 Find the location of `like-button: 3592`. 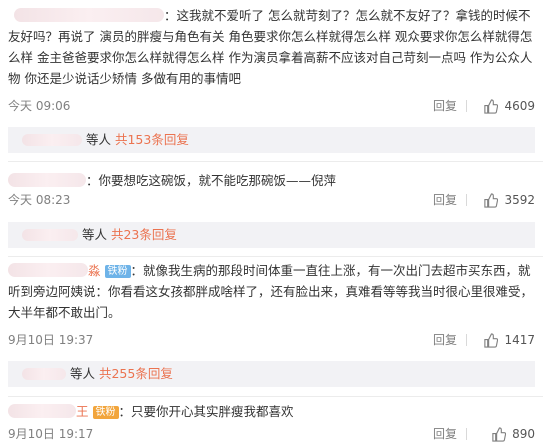

like-button: 3592 is located at coordinates (509, 200).